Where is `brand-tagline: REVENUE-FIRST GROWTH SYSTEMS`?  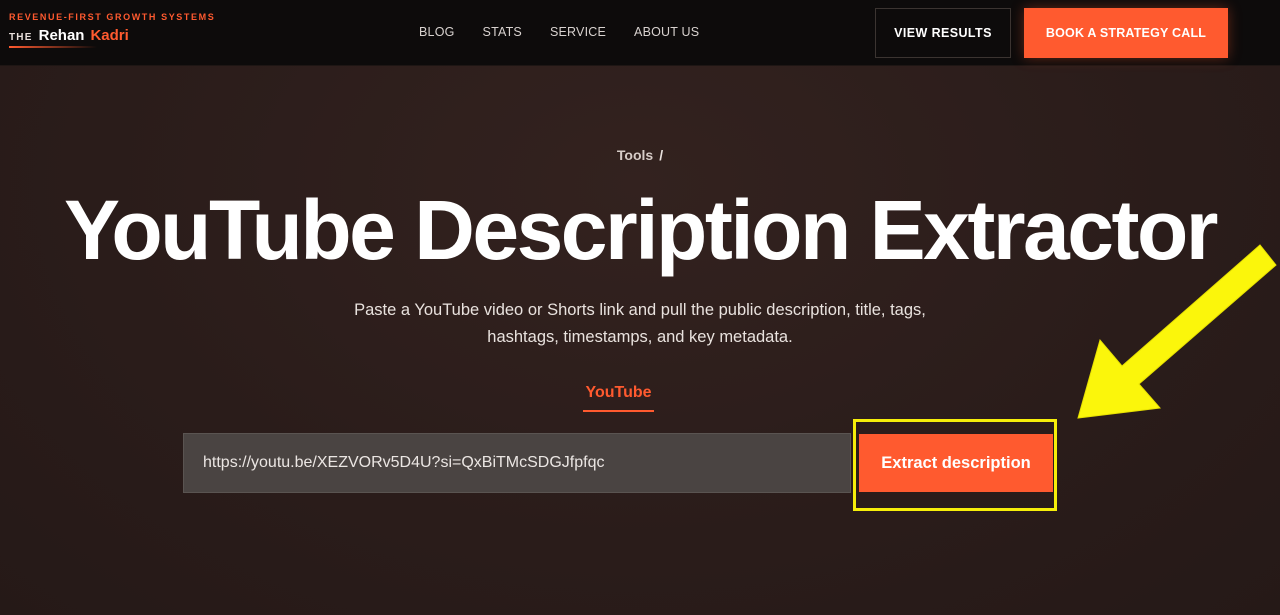 brand-tagline: REVENUE-FIRST GROWTH SYSTEMS is located at coordinates (112, 17).